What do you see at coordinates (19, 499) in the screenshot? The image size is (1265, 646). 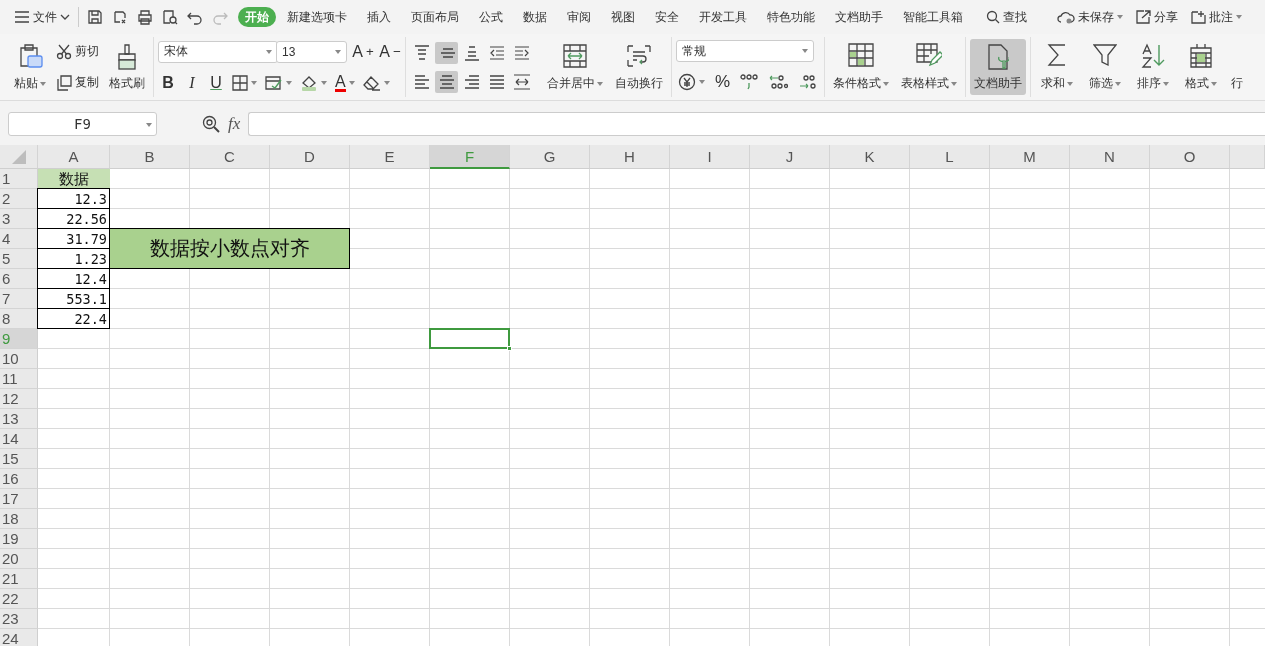 I see `row-header: 17` at bounding box center [19, 499].